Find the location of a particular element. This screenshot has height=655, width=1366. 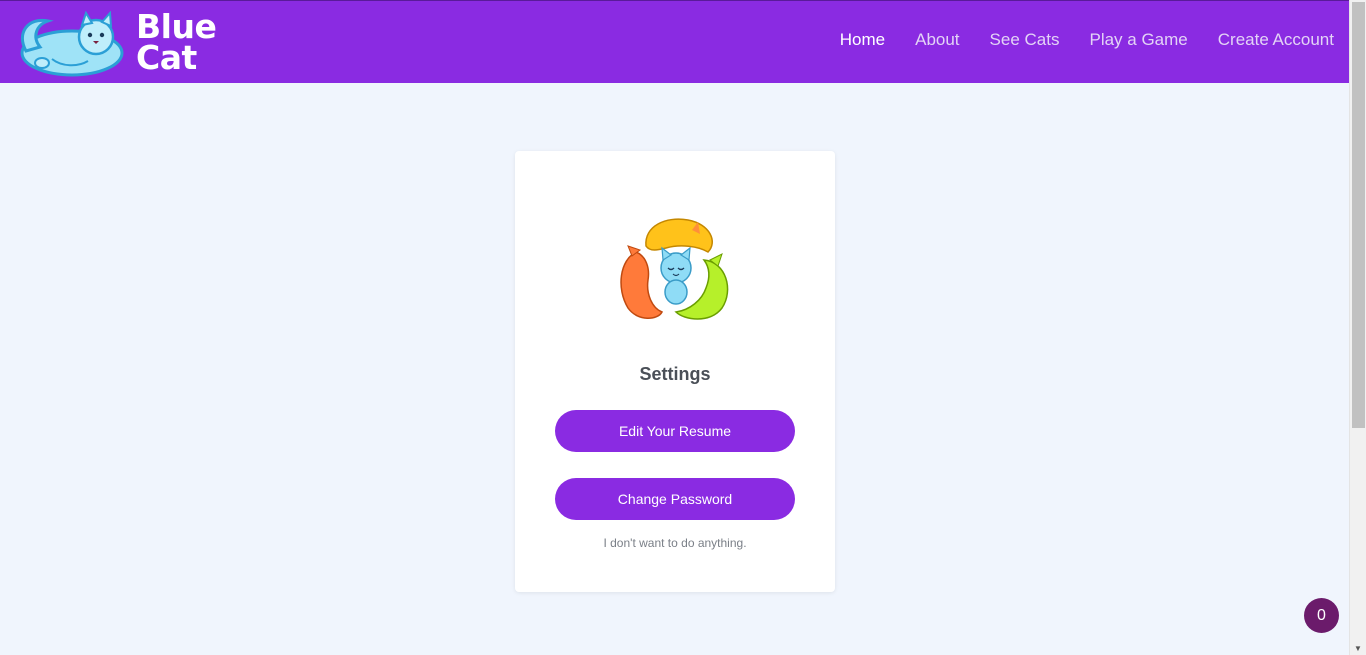

edit-resume-button: Edit Your Resume is located at coordinates (675, 431).